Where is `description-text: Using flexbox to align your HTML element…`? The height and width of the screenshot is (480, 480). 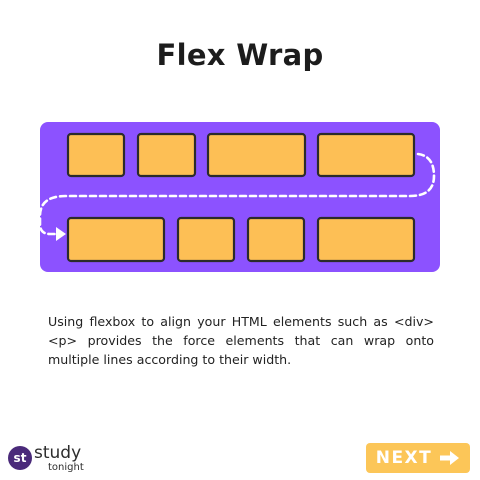
description-text: Using flexbox to align your HTML element… is located at coordinates (241, 340).